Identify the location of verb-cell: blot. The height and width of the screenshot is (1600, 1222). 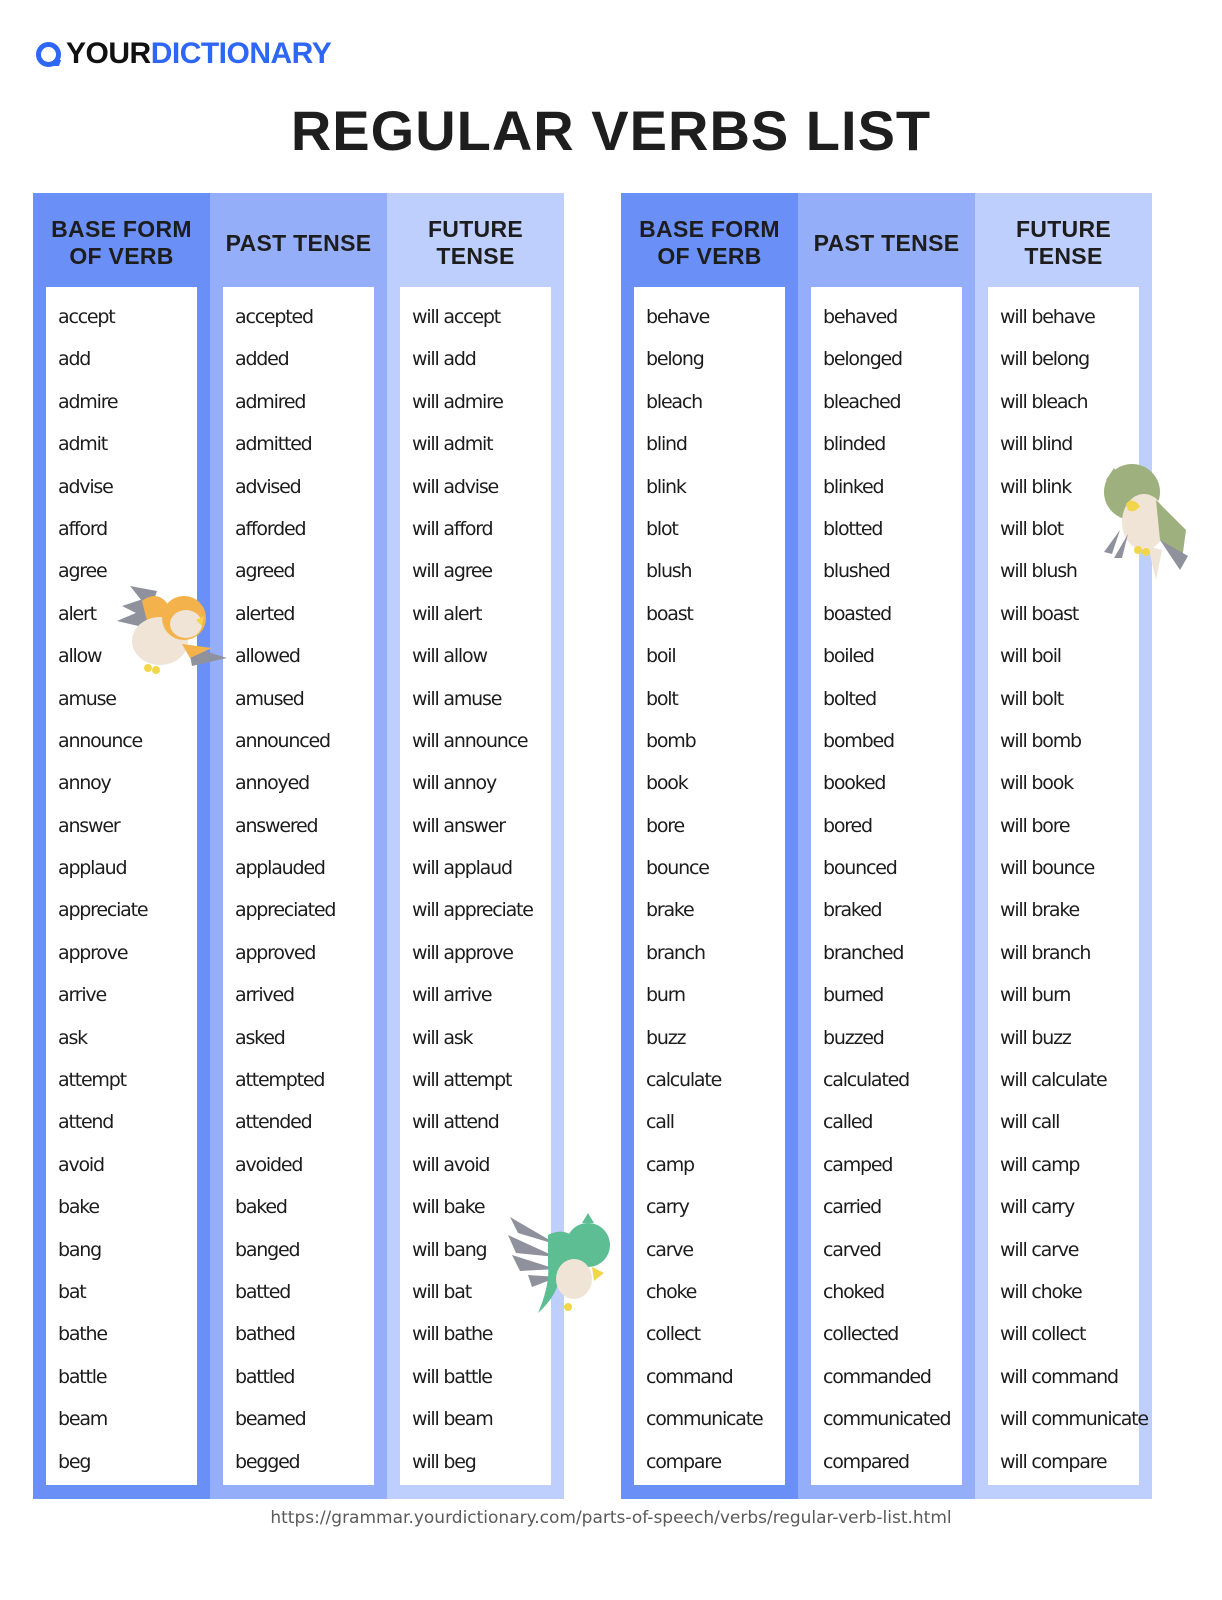
(662, 528).